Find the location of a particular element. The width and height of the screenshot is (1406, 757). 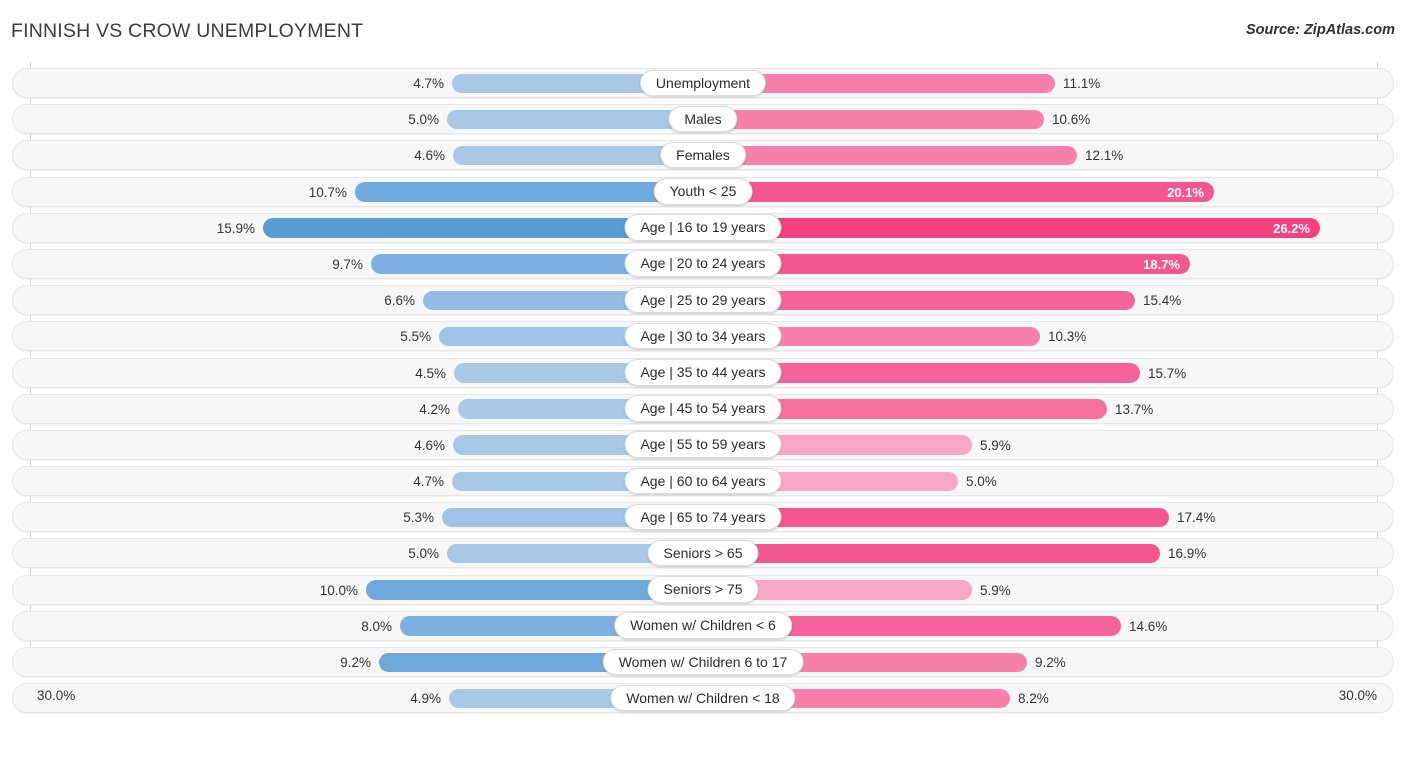

chart-row: 4.9% 8.2% Women w/ Children < 18 is located at coordinates (703, 698).